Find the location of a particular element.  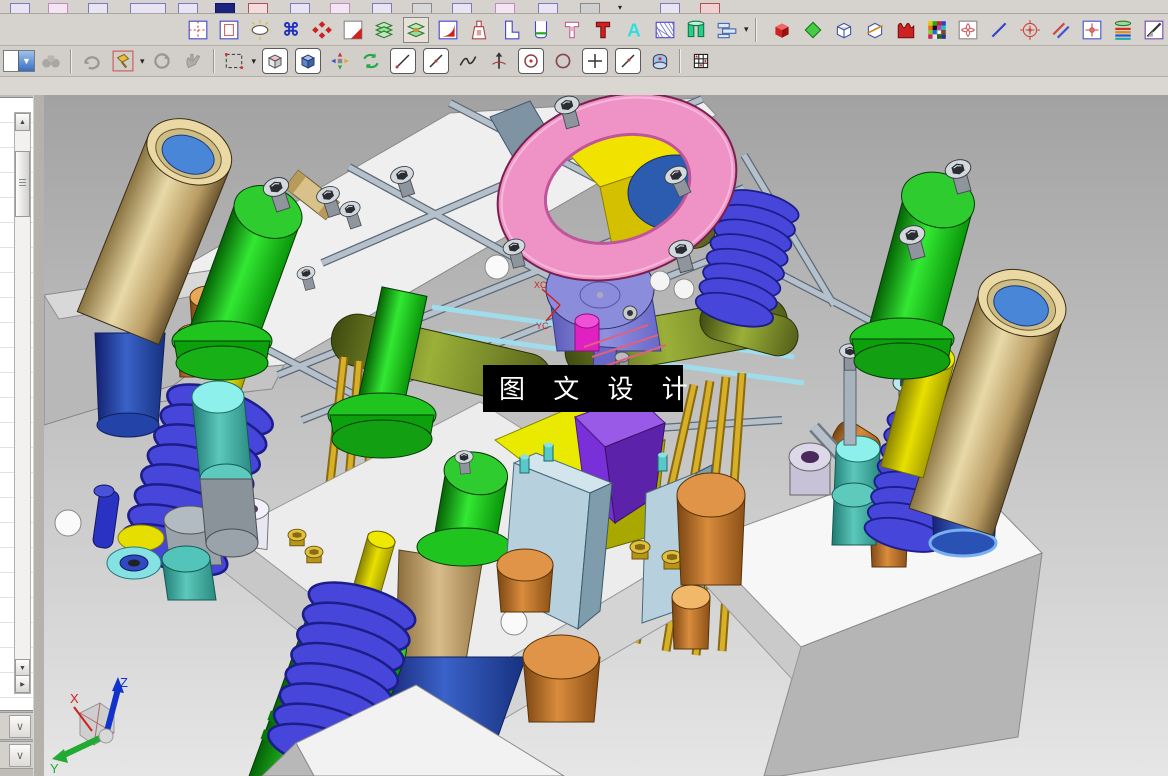

slide-core-icon is located at coordinates (384, 30).